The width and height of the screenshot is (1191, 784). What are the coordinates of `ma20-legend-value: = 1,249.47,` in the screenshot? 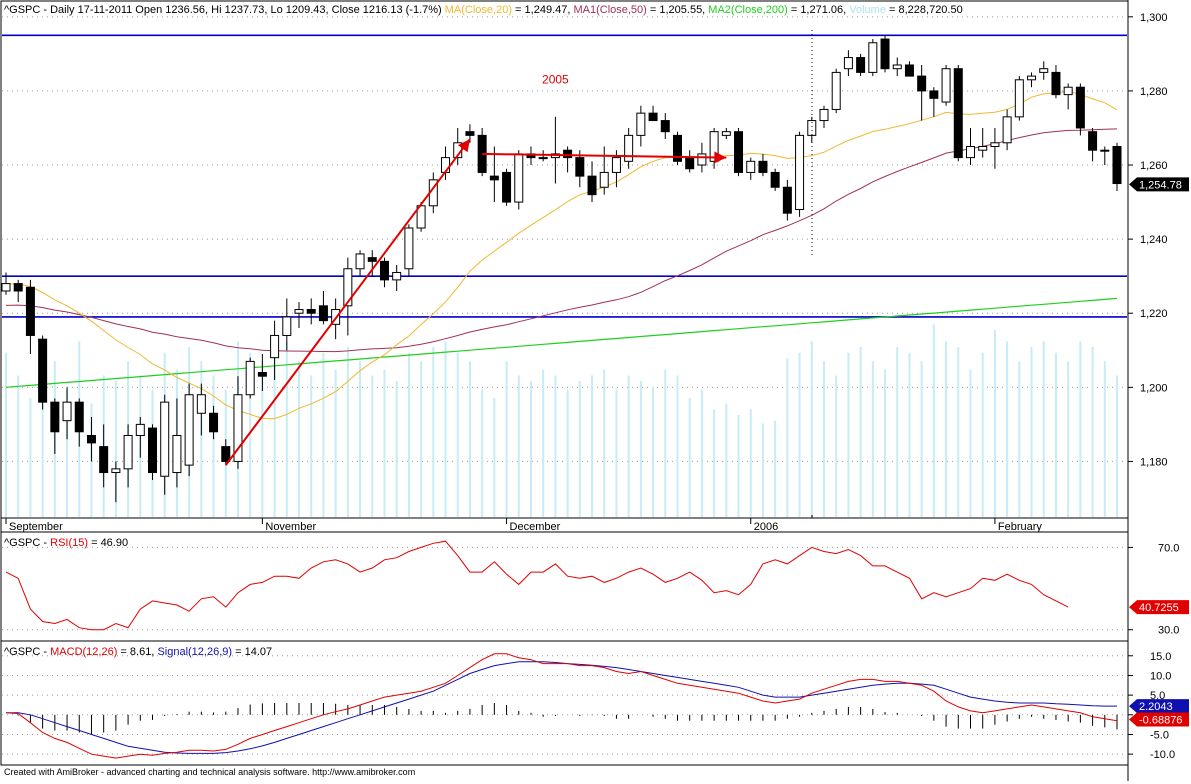 It's located at (542, 10).